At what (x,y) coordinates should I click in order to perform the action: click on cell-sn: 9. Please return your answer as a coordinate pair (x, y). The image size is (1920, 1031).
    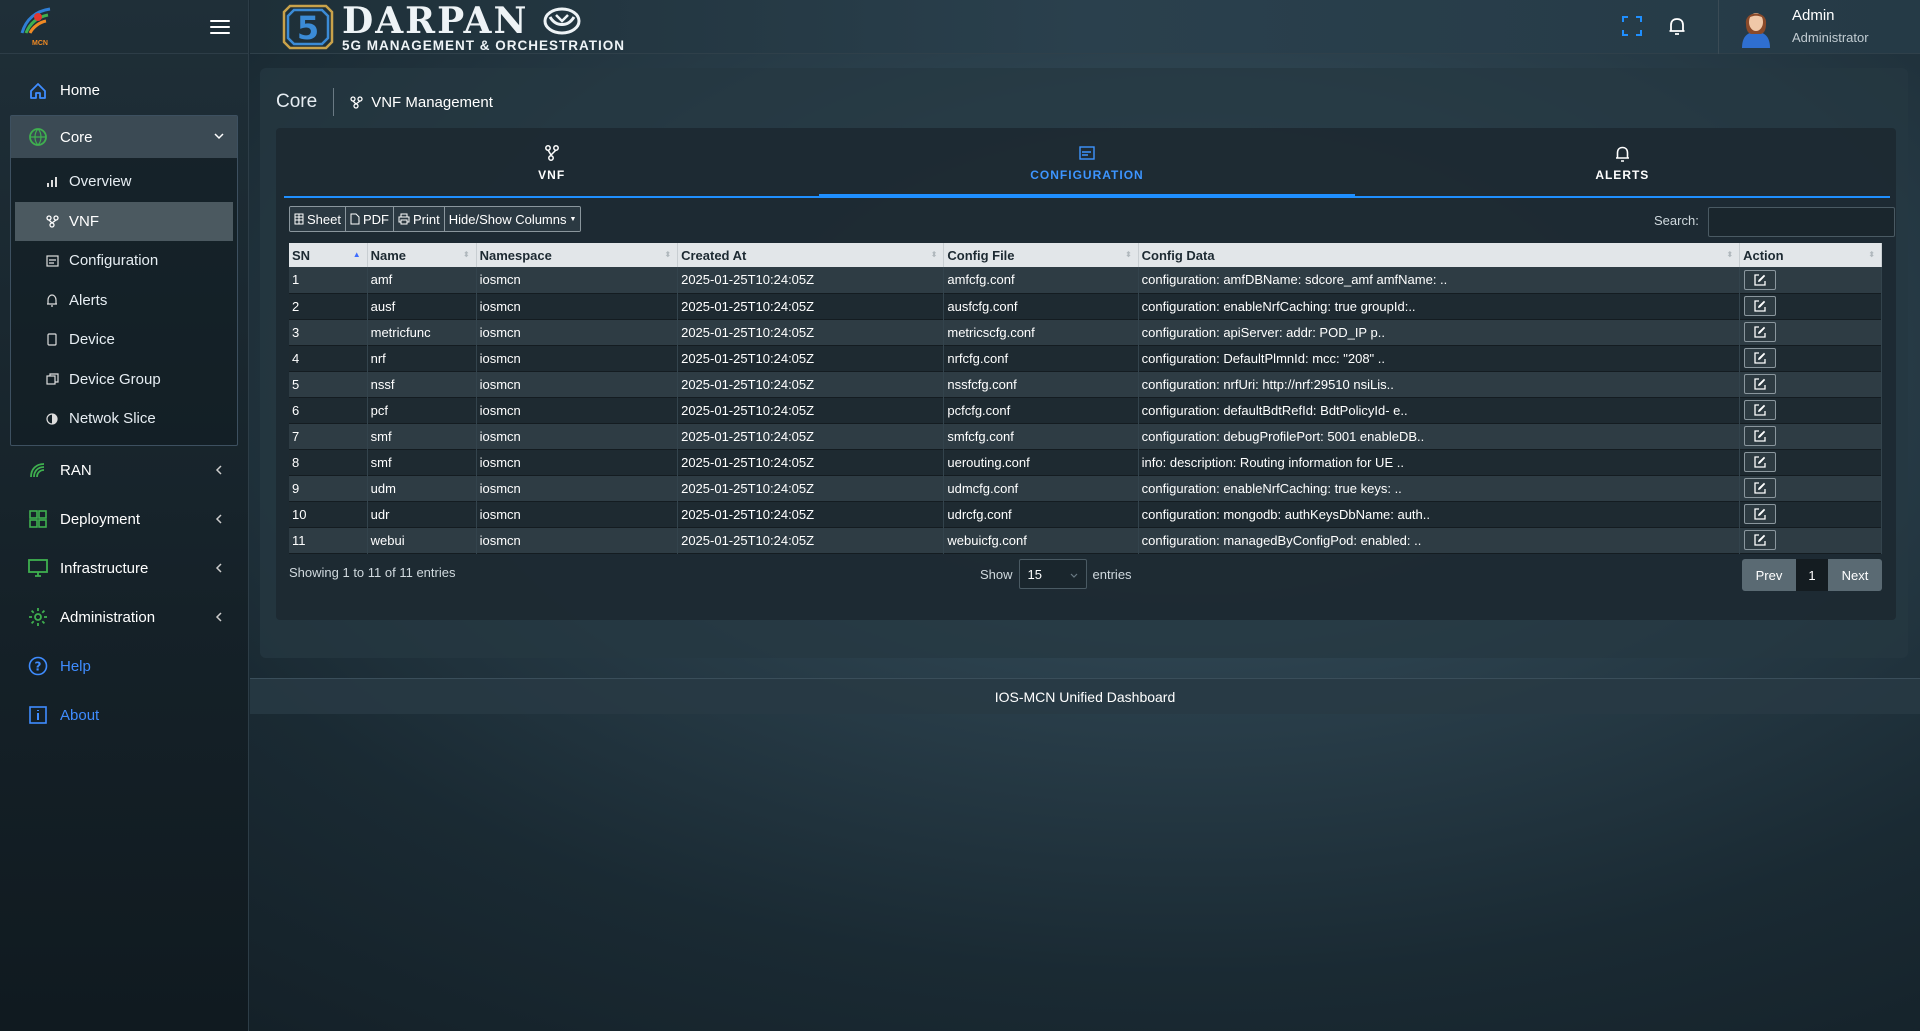
    Looking at the image, I should click on (328, 488).